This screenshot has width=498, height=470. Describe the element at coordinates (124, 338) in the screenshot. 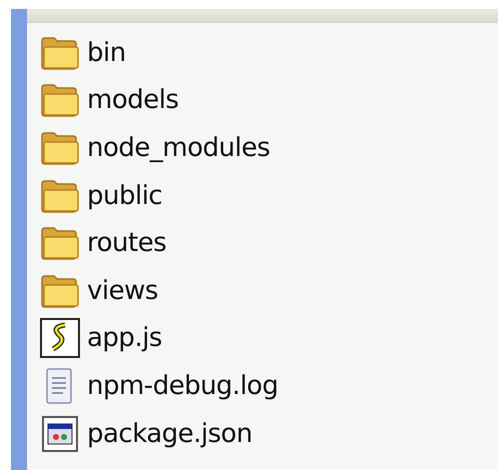

I see `file-name: app.js` at that location.